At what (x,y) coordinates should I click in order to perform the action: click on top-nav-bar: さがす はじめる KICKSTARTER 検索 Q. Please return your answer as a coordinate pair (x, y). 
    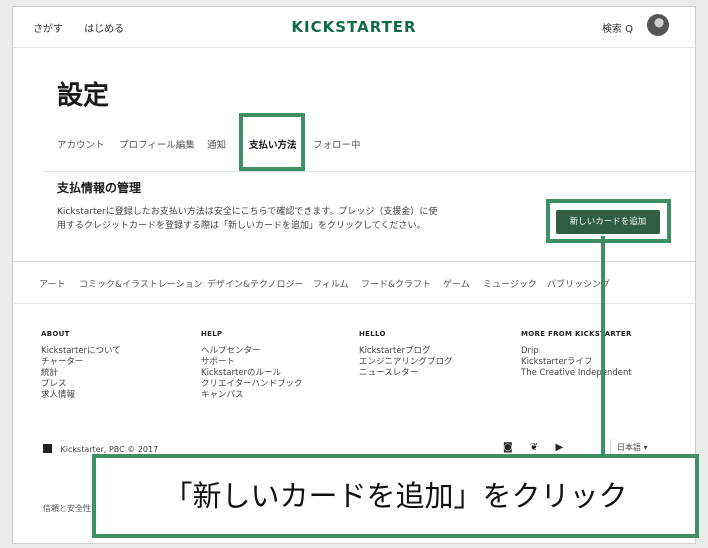
    Looking at the image, I should click on (354, 27).